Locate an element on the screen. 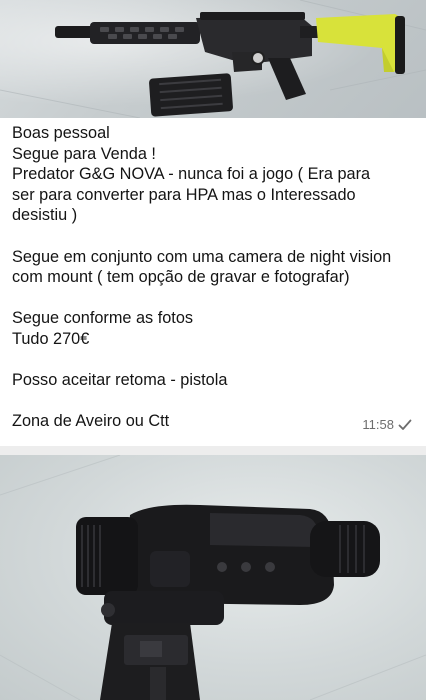  message-meta: 11:58 is located at coordinates (387, 424).